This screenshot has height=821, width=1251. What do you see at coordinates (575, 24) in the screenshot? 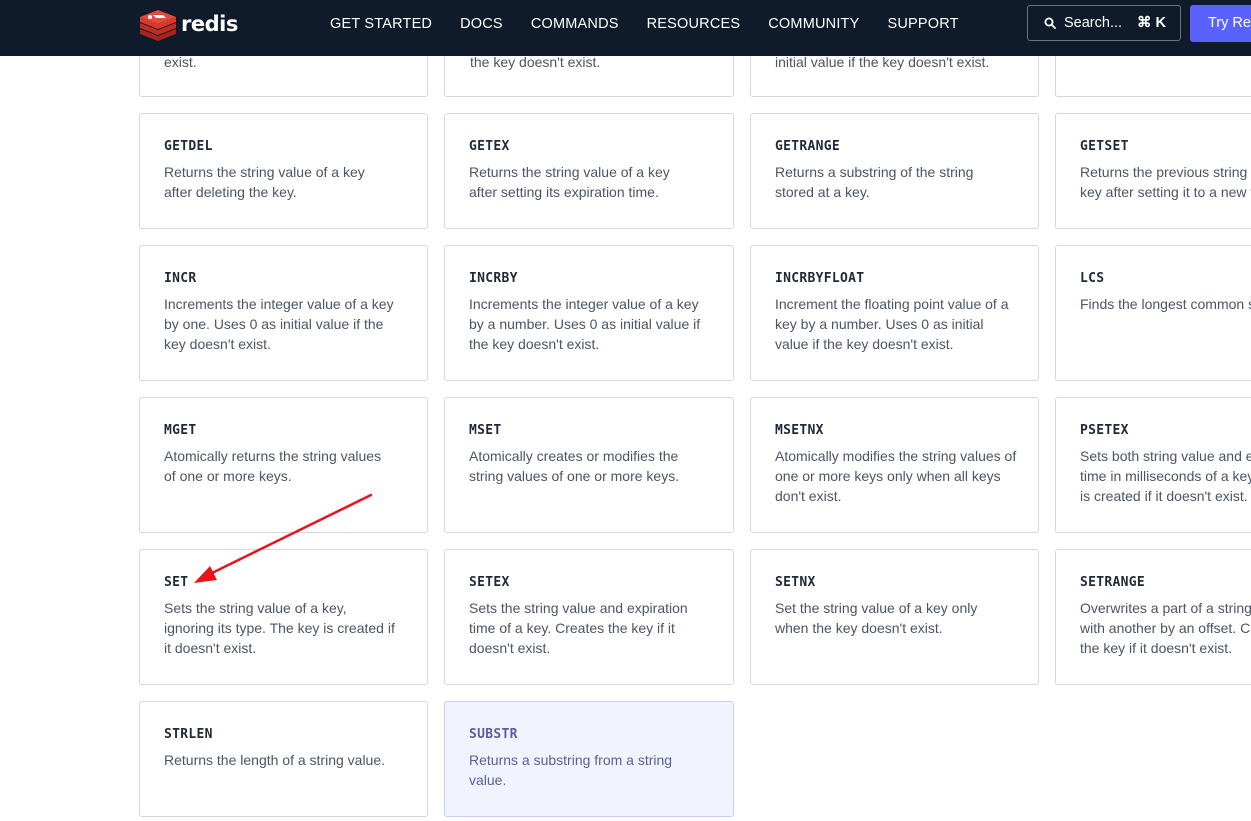
I see `nav-commands: COMMANDS` at bounding box center [575, 24].